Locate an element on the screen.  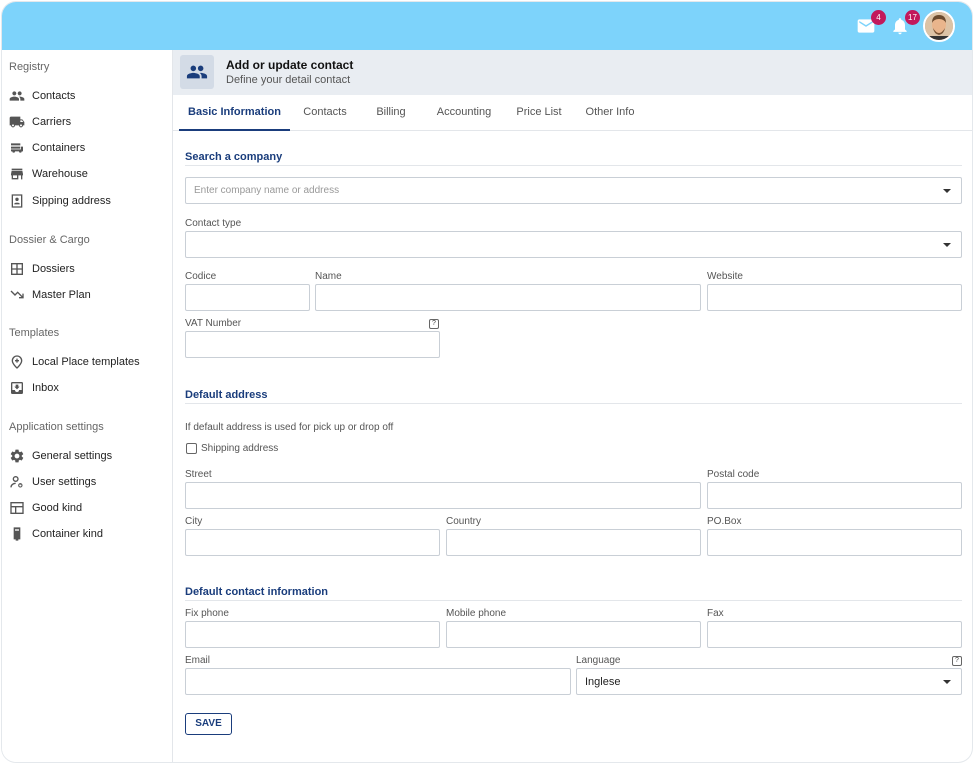
save-button: SAVE is located at coordinates (208, 724).